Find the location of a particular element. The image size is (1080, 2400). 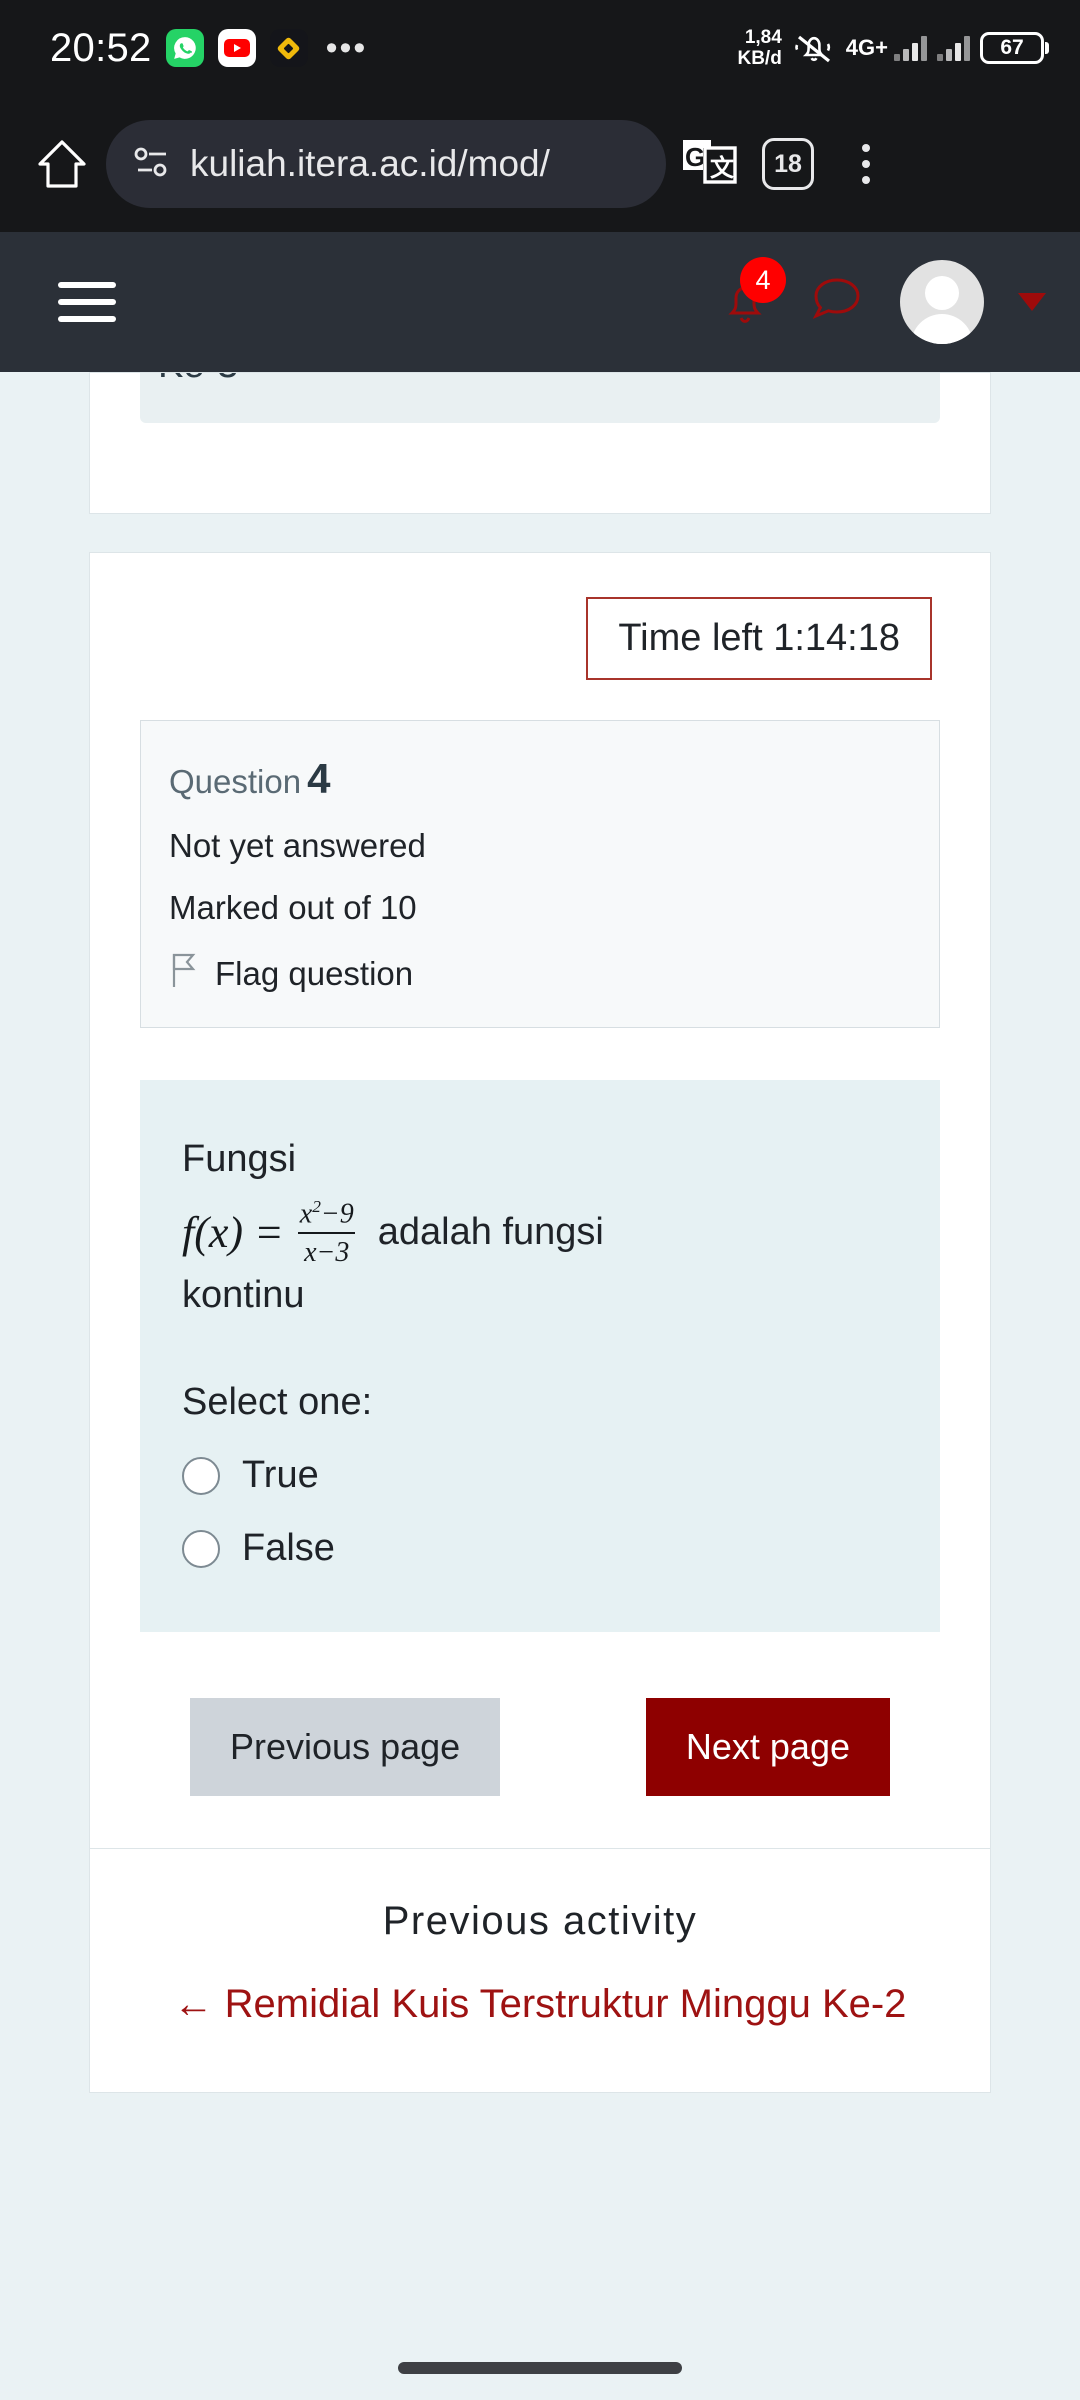

previous-activity-link: ← Remidial Kuis Terstruktur Minggu Ke-2 is located at coordinates (540, 2004).